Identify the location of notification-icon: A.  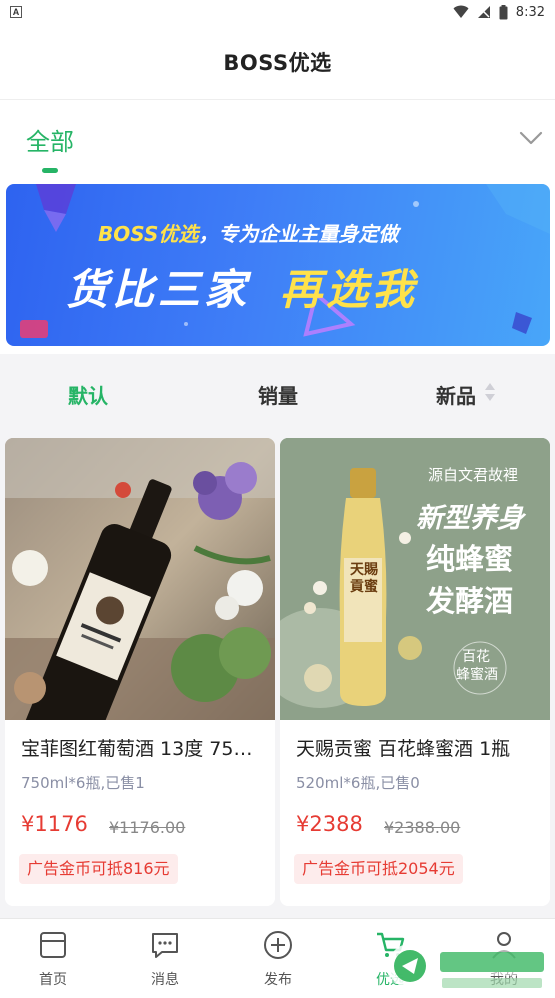
(16, 12).